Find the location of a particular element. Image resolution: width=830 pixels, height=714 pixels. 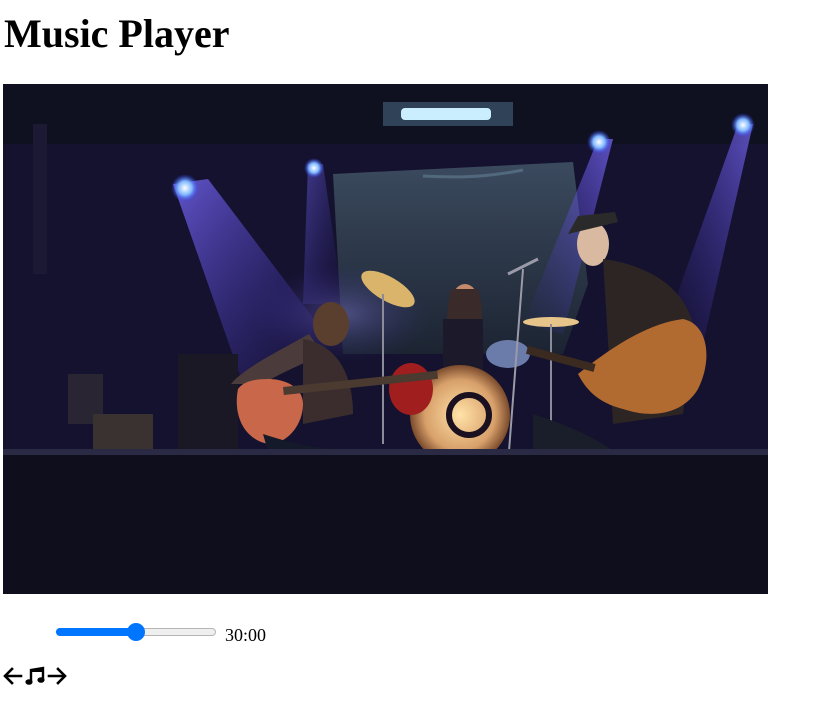

previous-button is located at coordinates (13, 676).